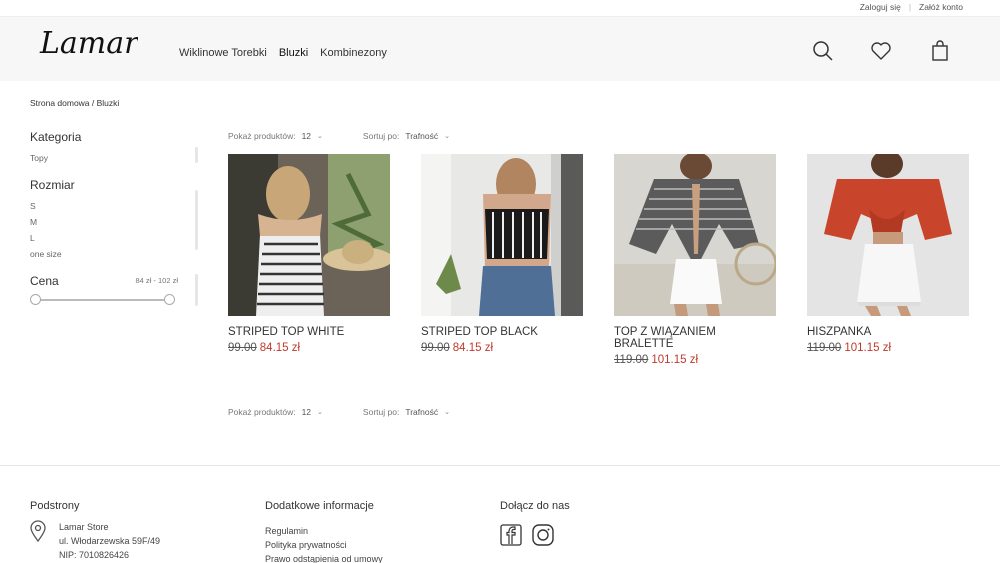 Image resolution: width=1000 pixels, height=563 pixels. Describe the element at coordinates (319, 506) in the screenshot. I see `footer-heading: Dodatkowe informacje` at that location.